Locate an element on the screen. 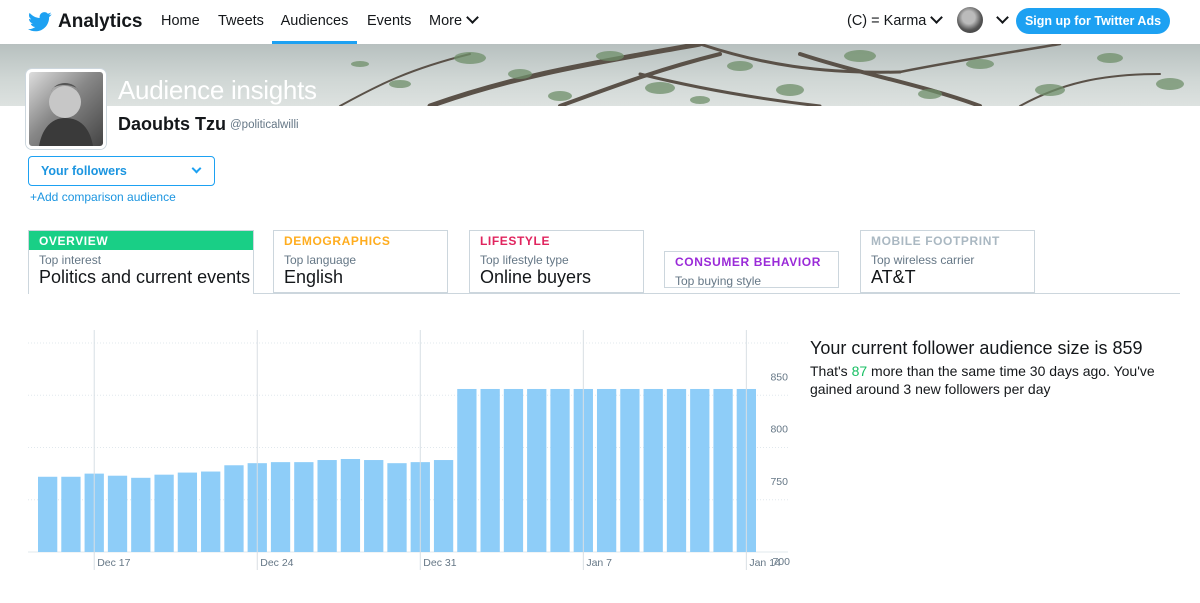  tab-lifestyle-title: LIFESTYLE is located at coordinates (515, 241).